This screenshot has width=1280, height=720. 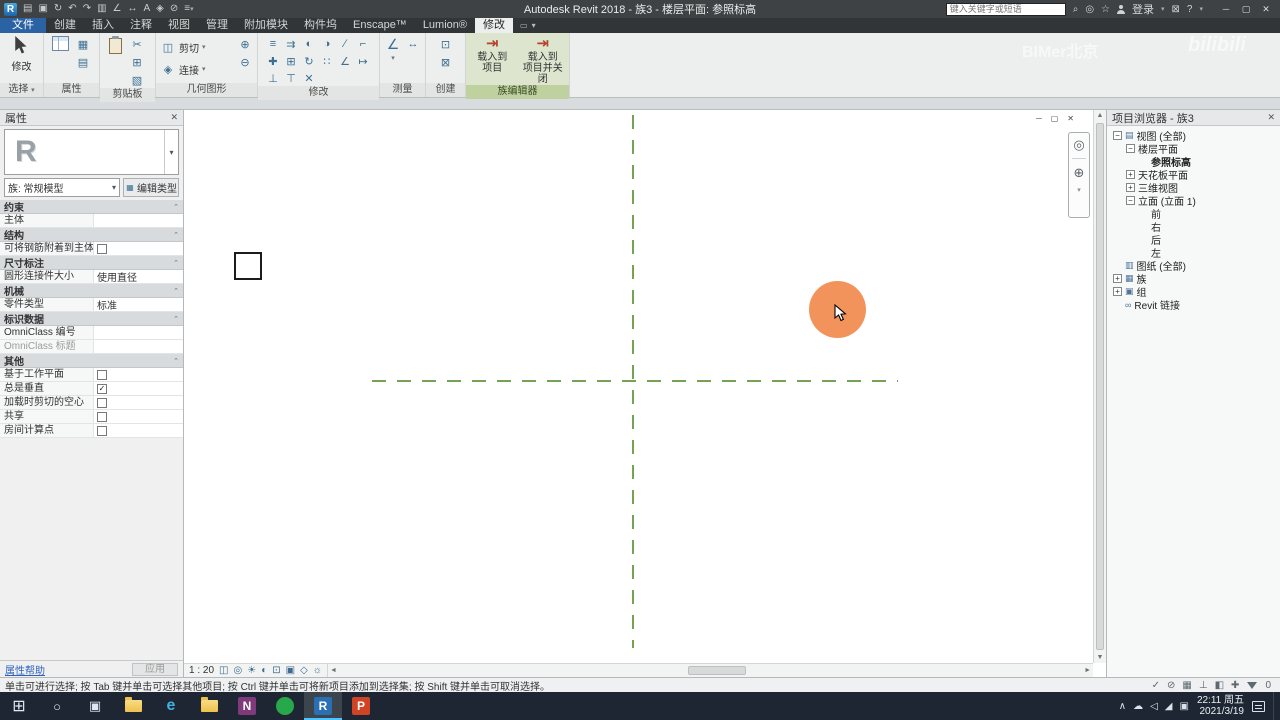 I want to click on app-green-icon, so click(x=285, y=706).